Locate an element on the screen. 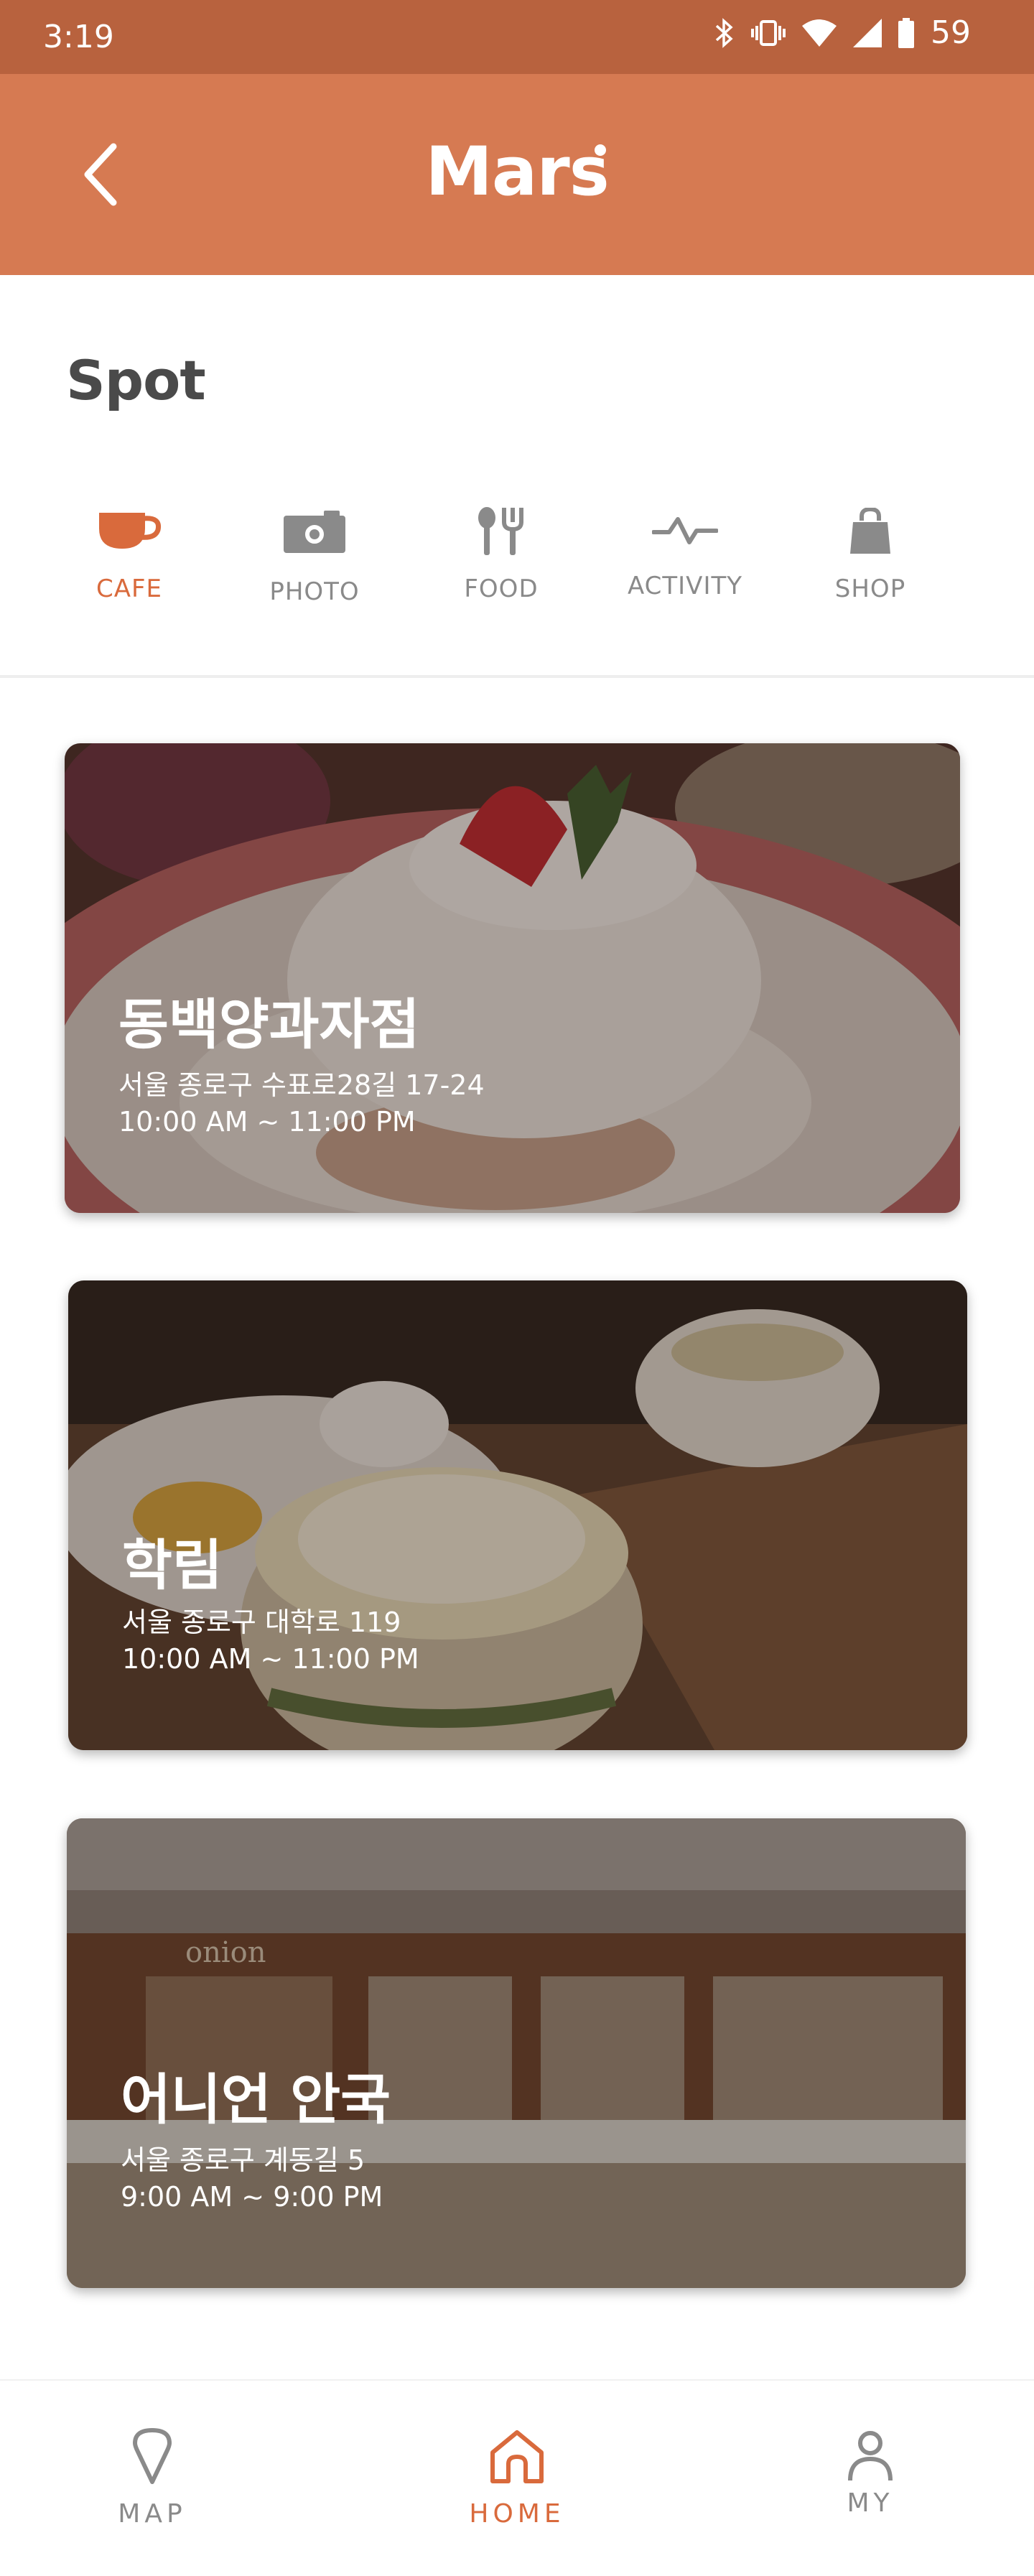 Image resolution: width=1034 pixels, height=2576 pixels. tab-food: FOOD is located at coordinates (501, 564).